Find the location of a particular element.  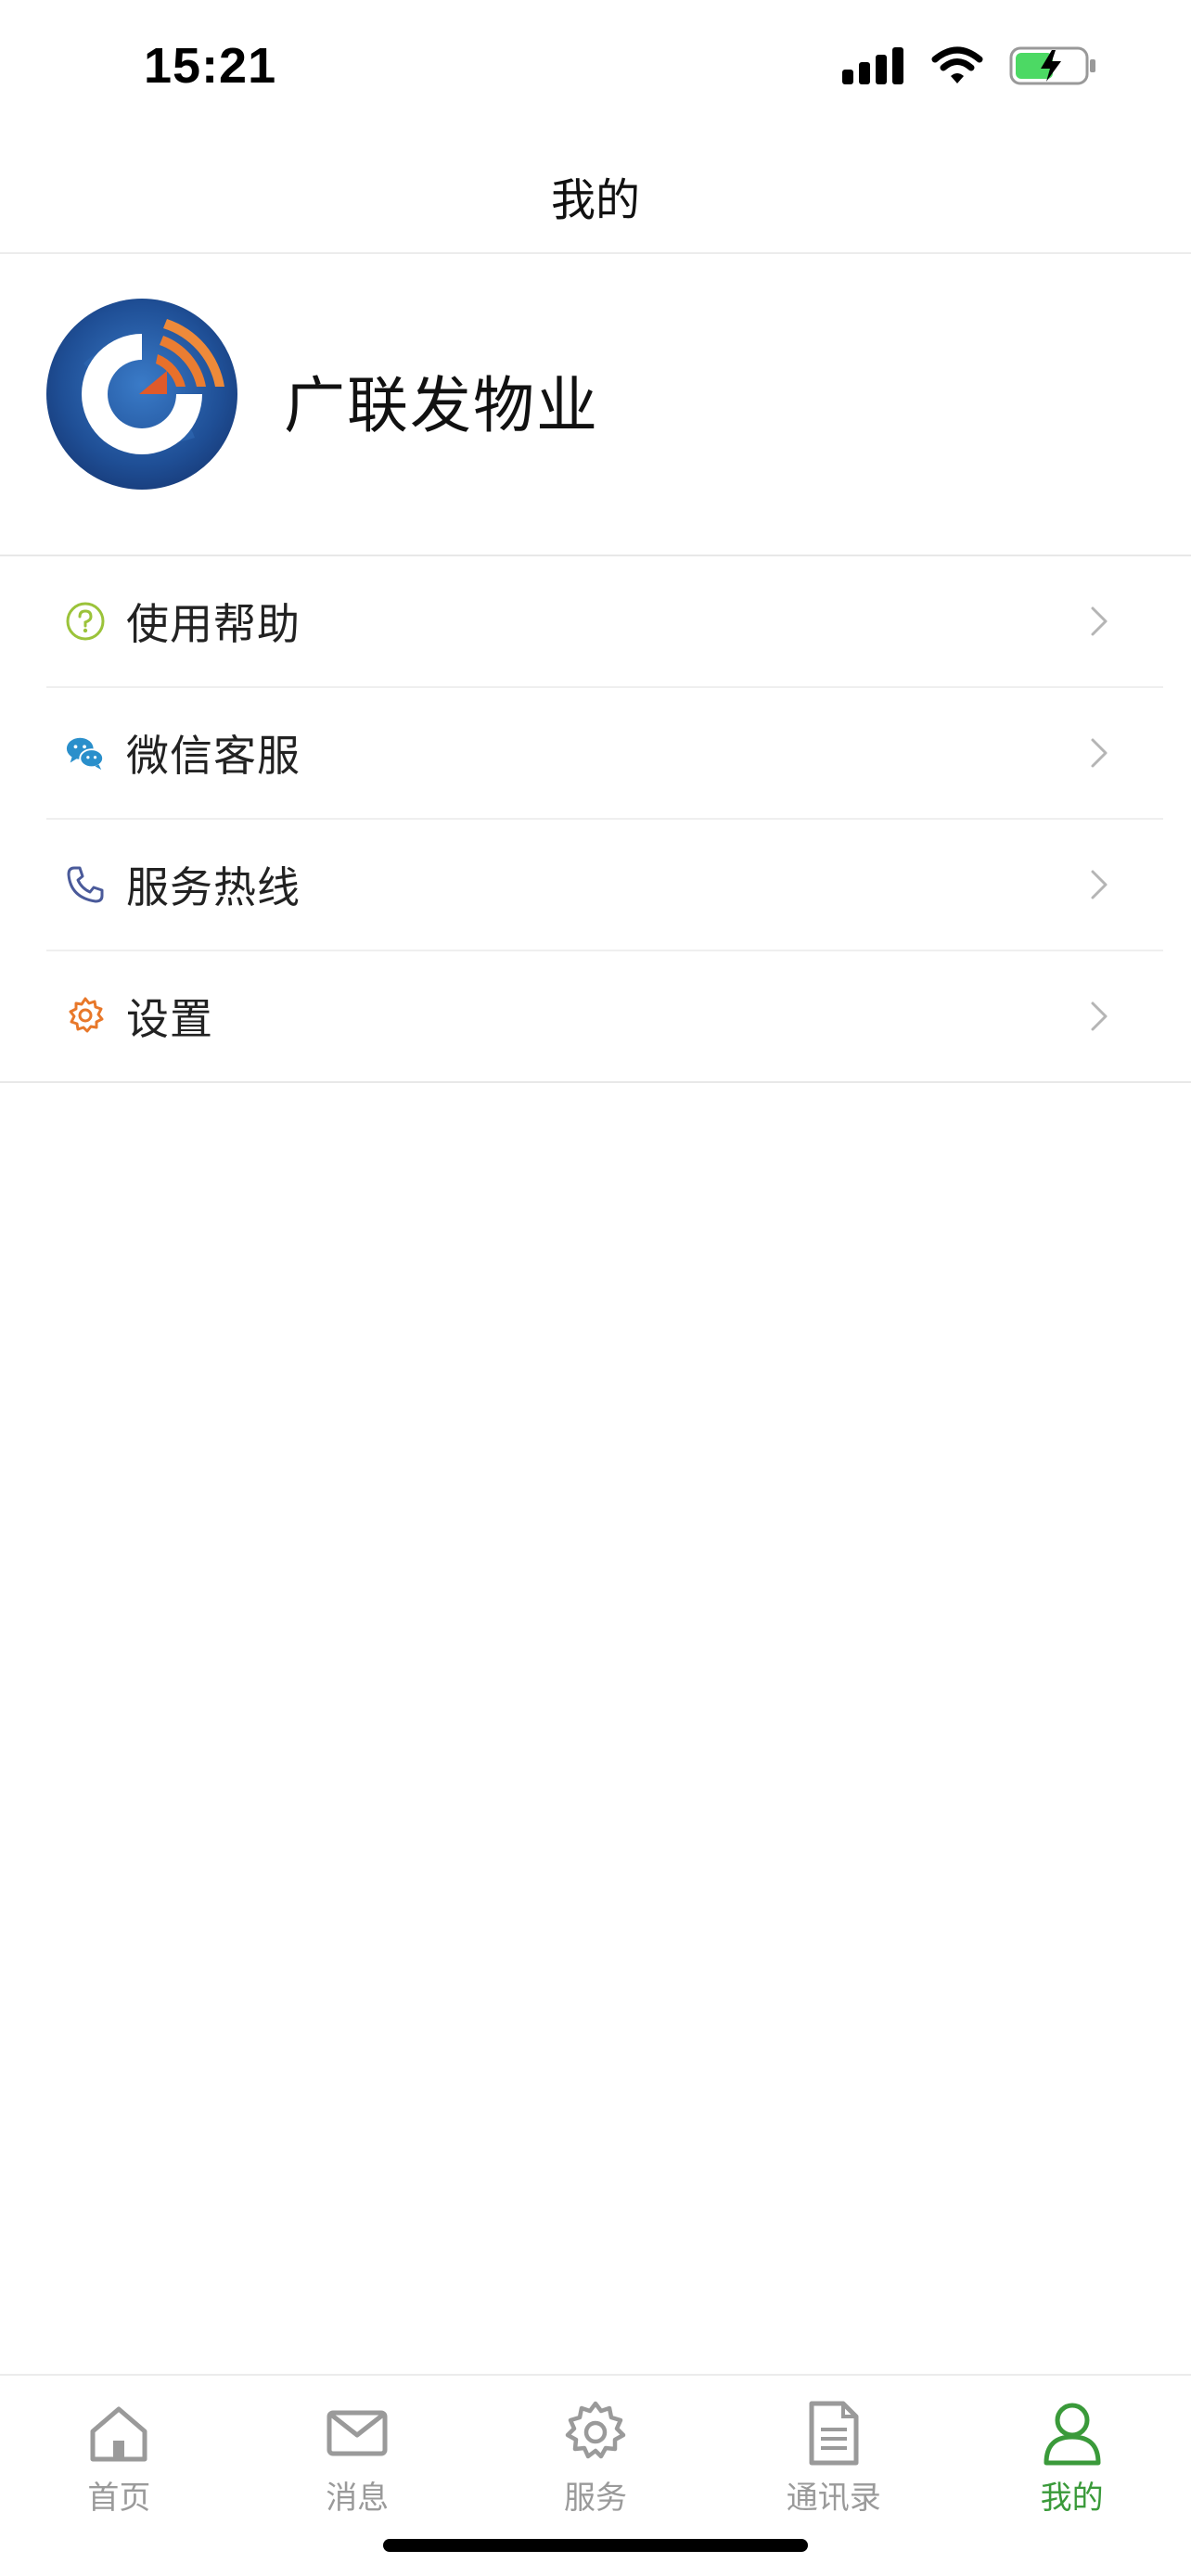

status-bar: 15:21 is located at coordinates (595, 69).